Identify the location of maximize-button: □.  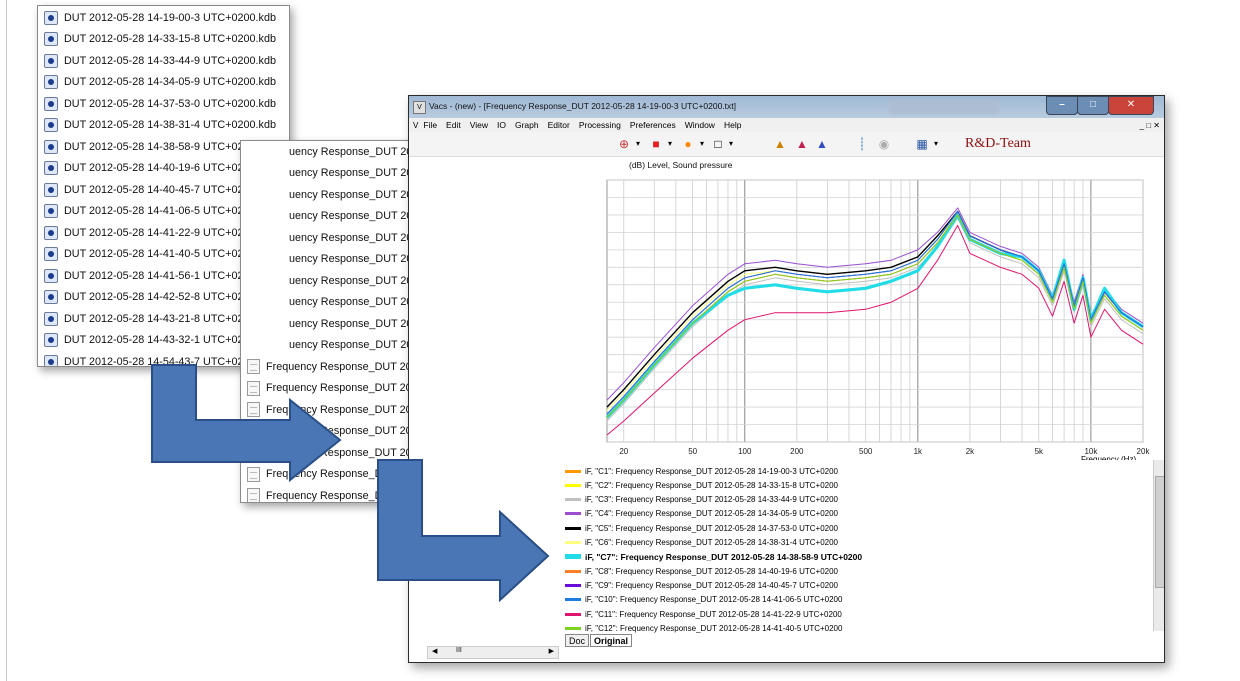
(1093, 105).